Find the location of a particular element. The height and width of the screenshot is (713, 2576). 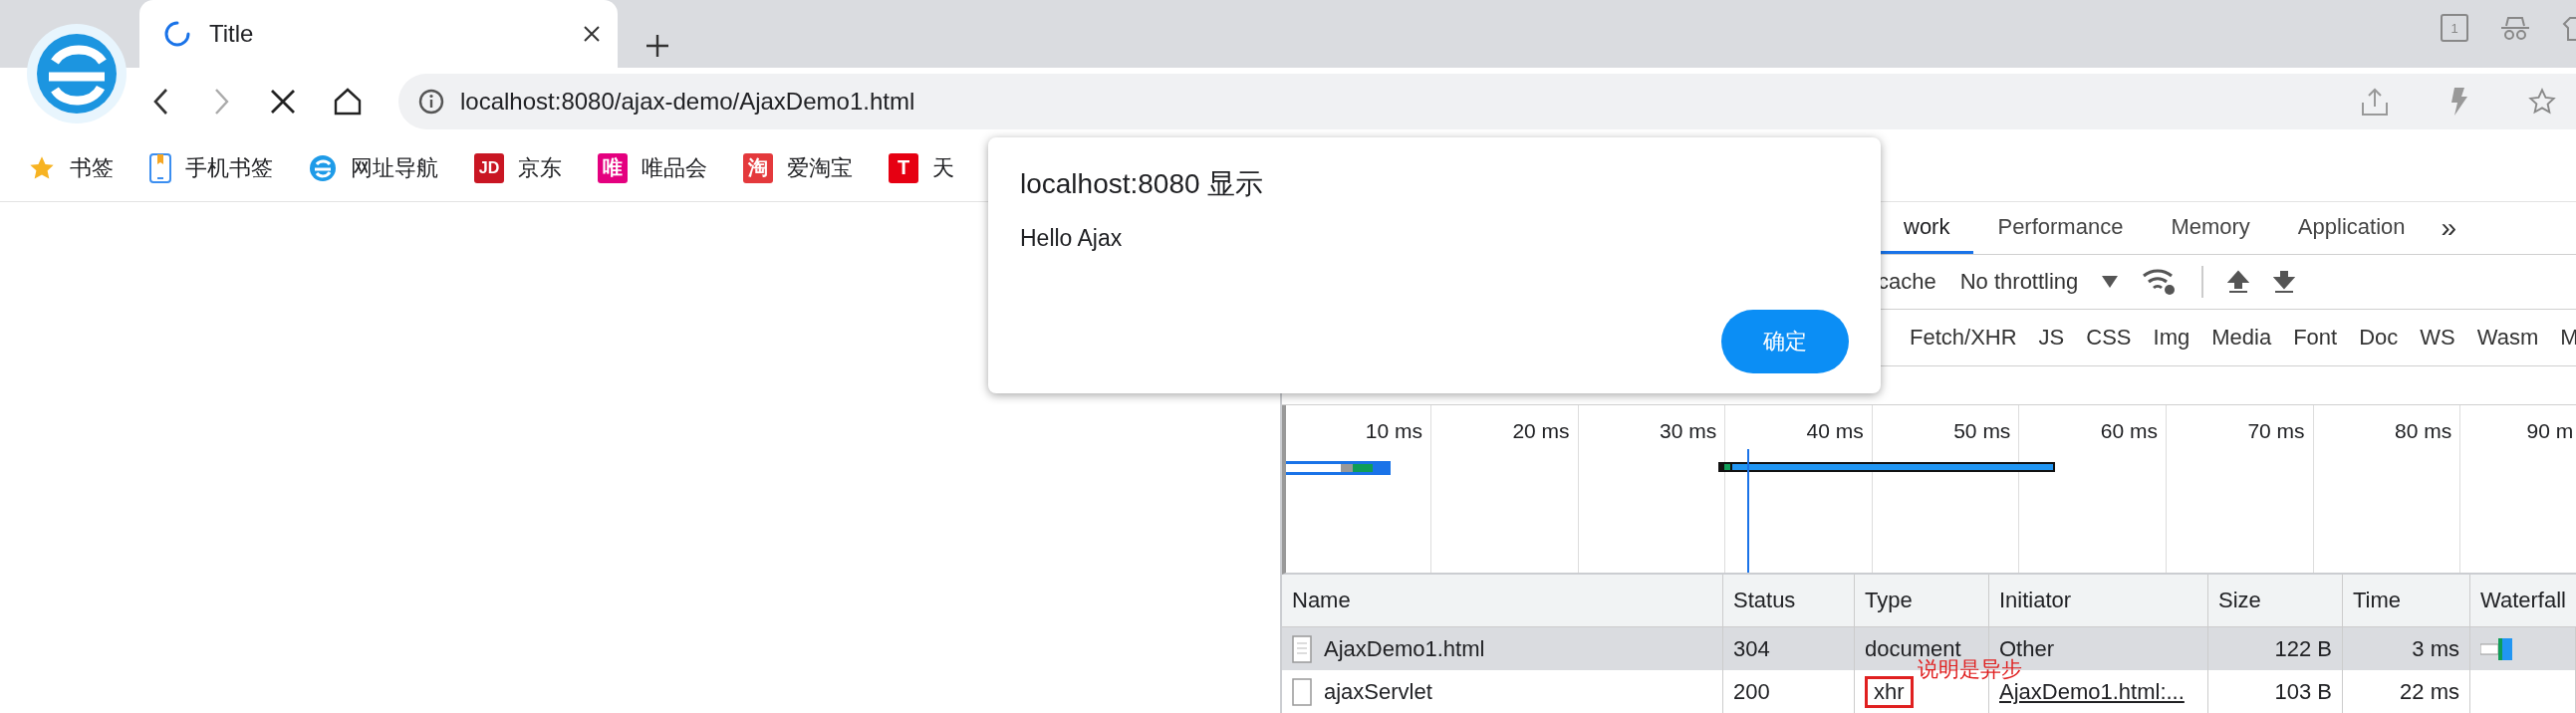

bookmark-item: JD 京东 is located at coordinates (518, 168).